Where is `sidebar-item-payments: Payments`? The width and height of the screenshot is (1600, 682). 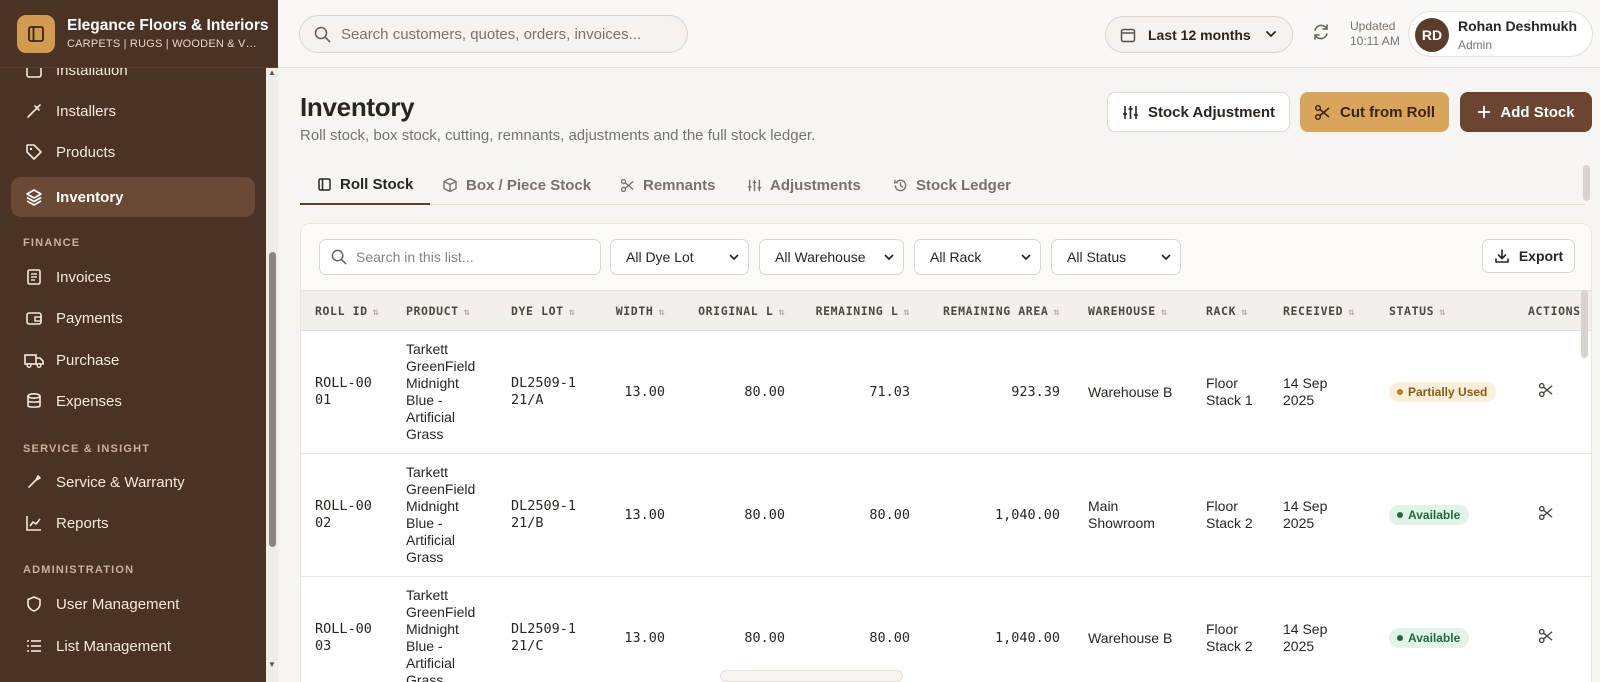 sidebar-item-payments: Payments is located at coordinates (133, 318).